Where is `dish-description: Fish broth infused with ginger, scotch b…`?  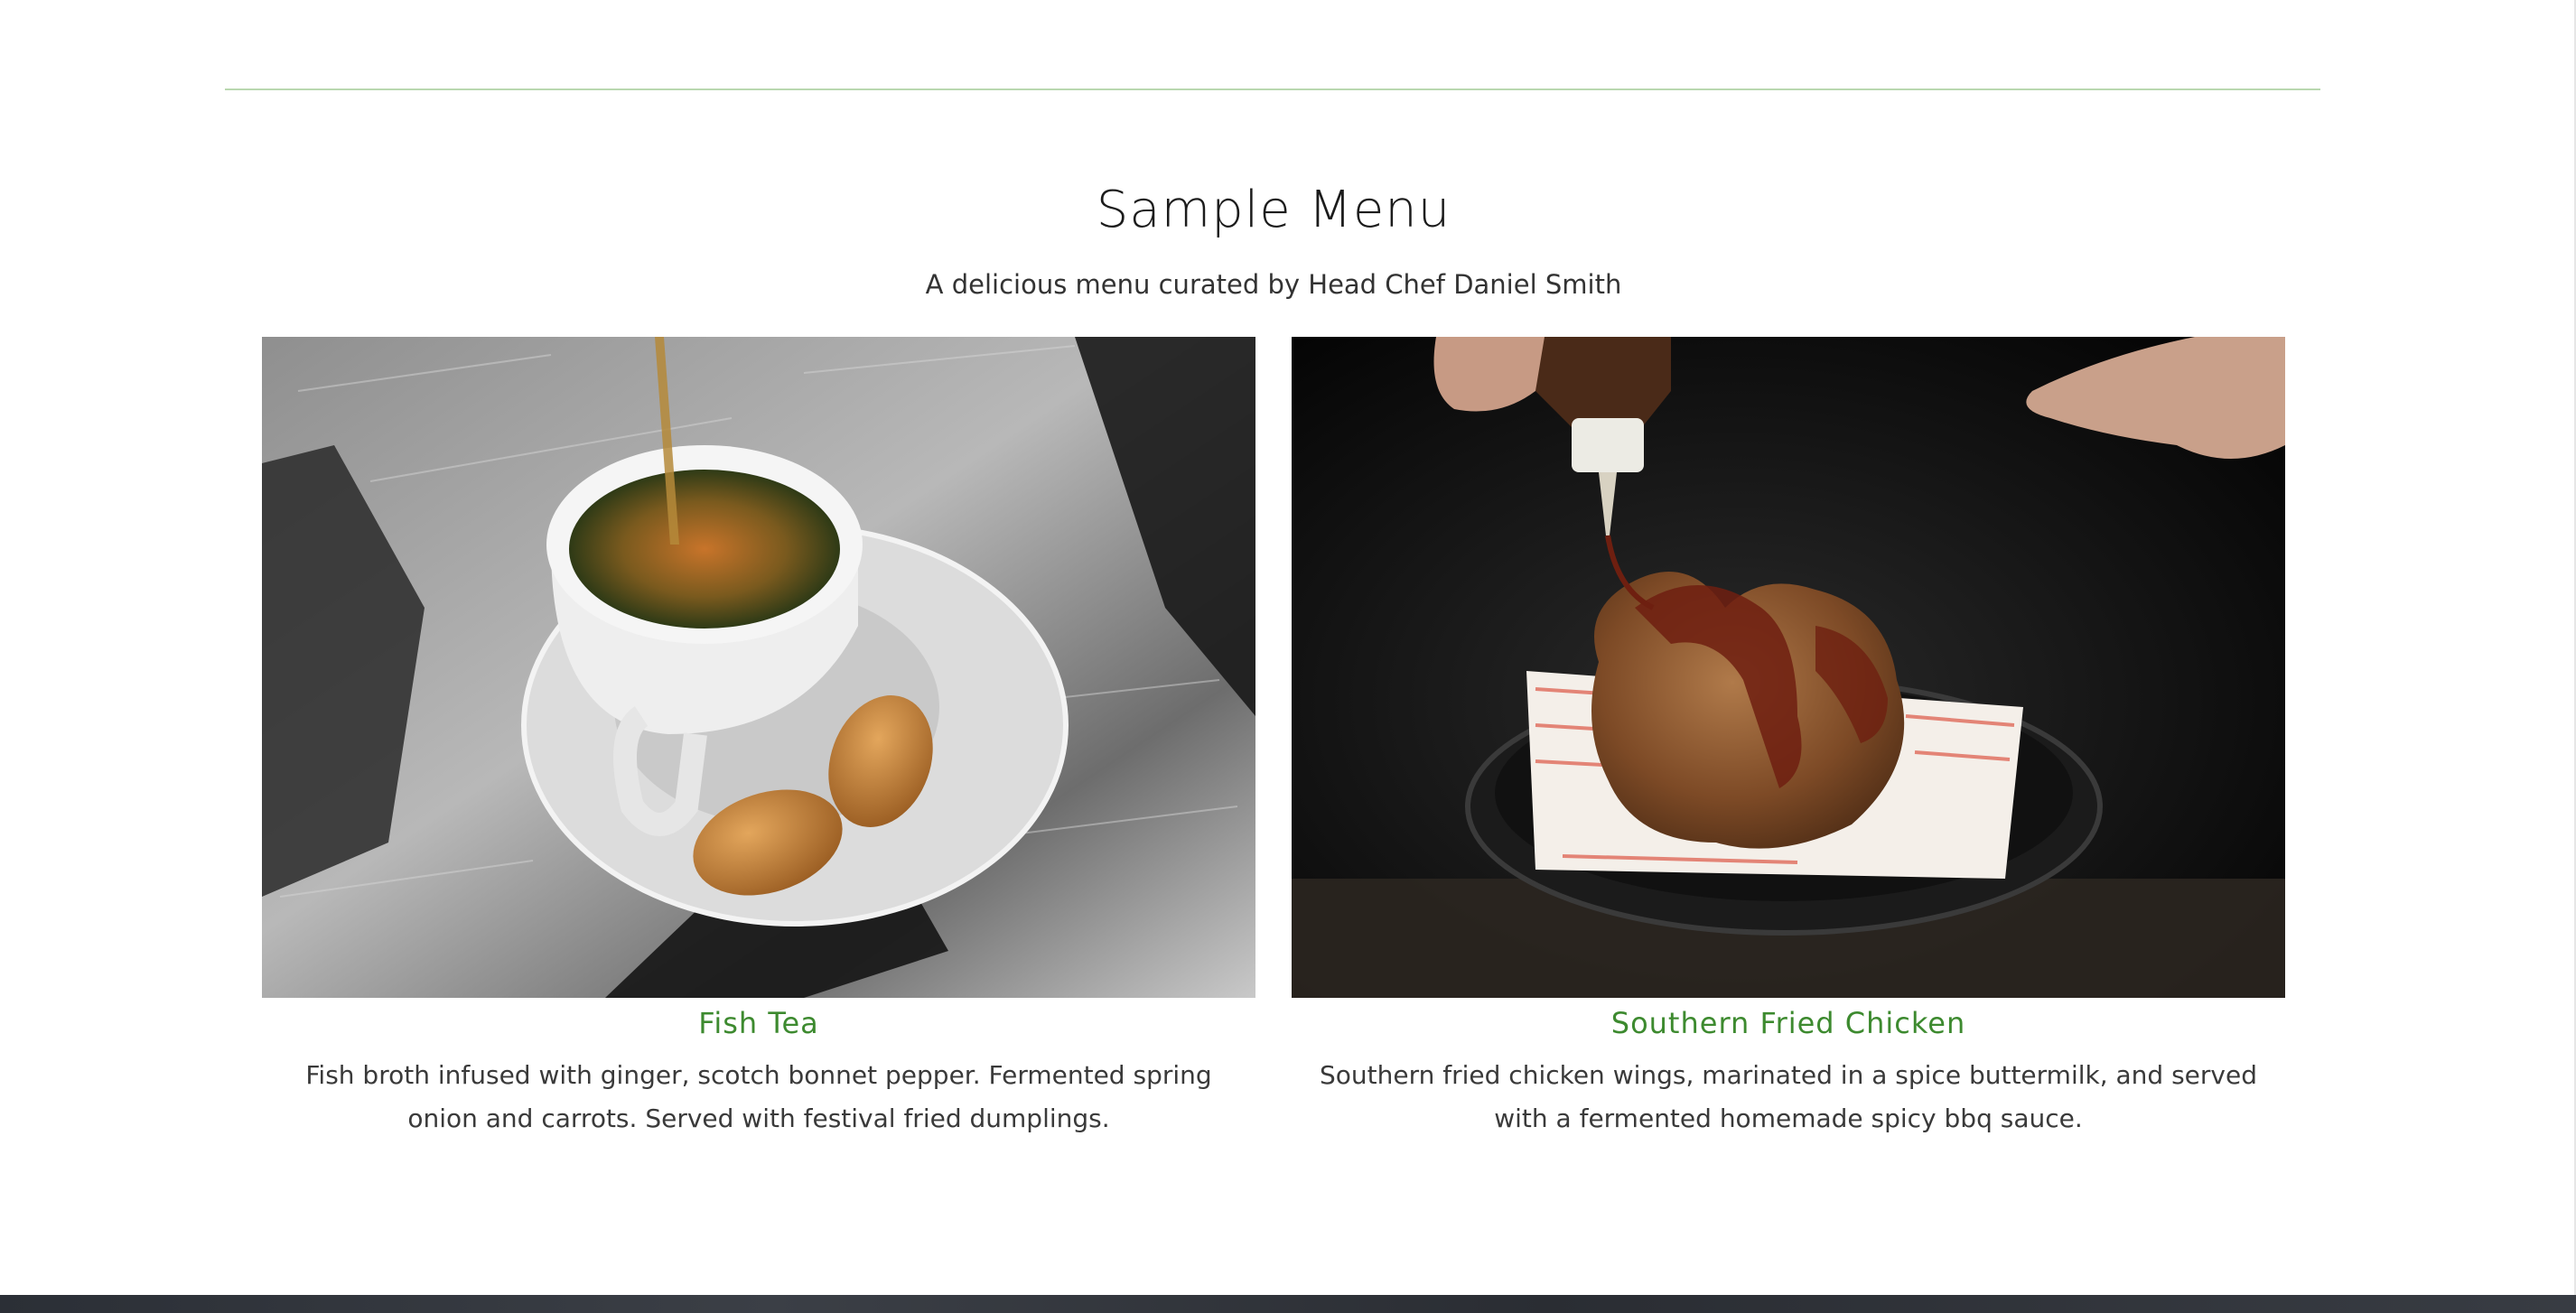 dish-description: Fish broth infused with ginger, scotch b… is located at coordinates (758, 1096).